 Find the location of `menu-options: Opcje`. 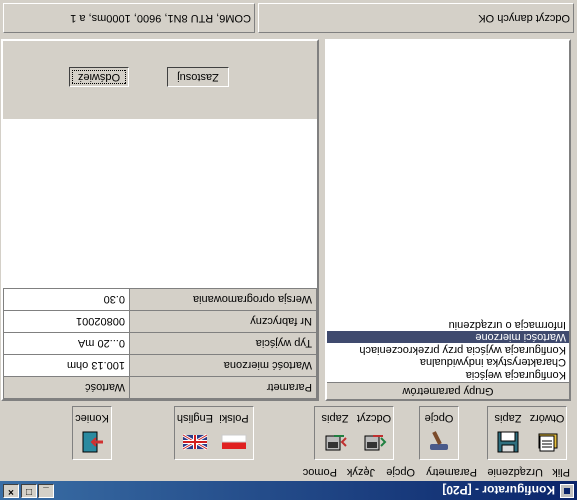

menu-options: Opcje is located at coordinates (400, 472).